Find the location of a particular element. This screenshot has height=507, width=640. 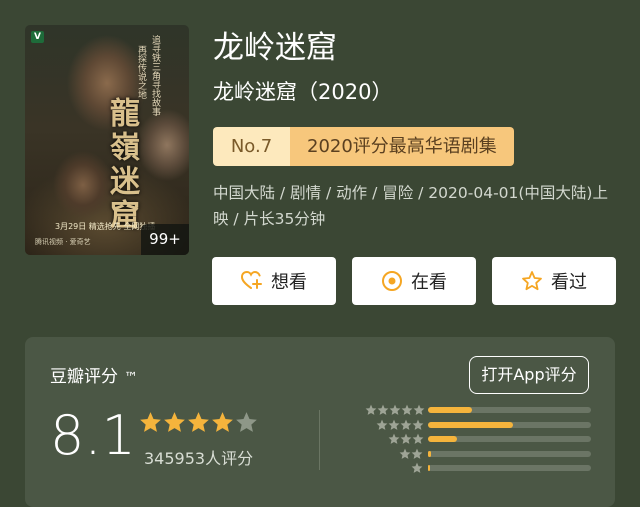

watching-button: 在看 is located at coordinates (414, 281).